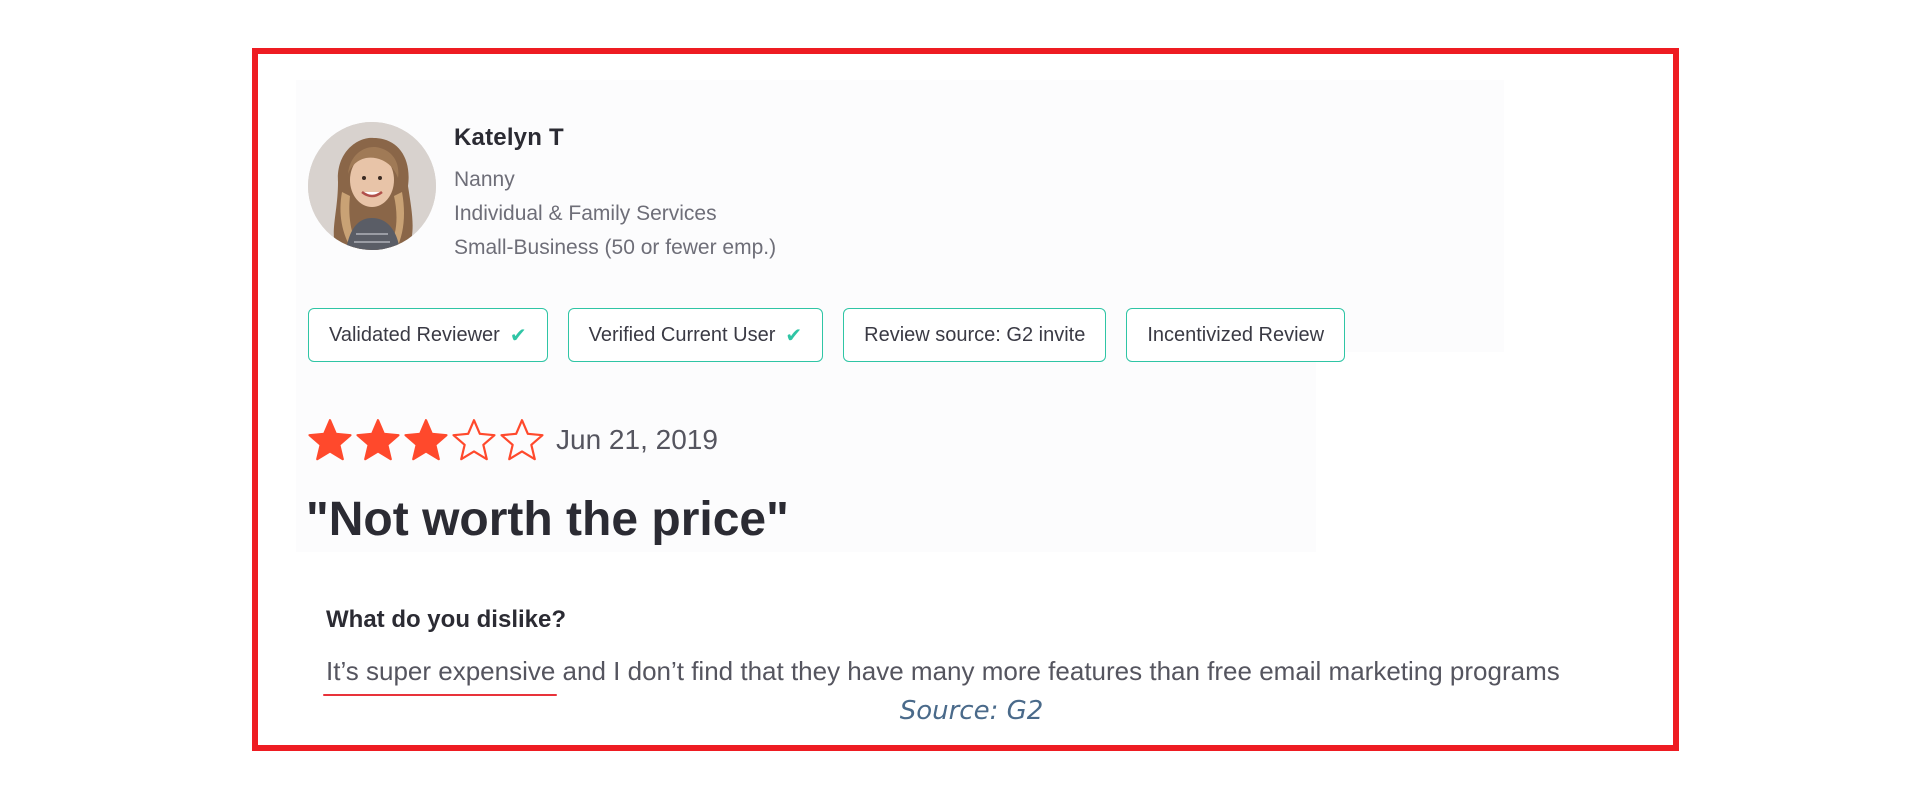  What do you see at coordinates (484, 179) in the screenshot?
I see `reviewer-role: Nanny` at bounding box center [484, 179].